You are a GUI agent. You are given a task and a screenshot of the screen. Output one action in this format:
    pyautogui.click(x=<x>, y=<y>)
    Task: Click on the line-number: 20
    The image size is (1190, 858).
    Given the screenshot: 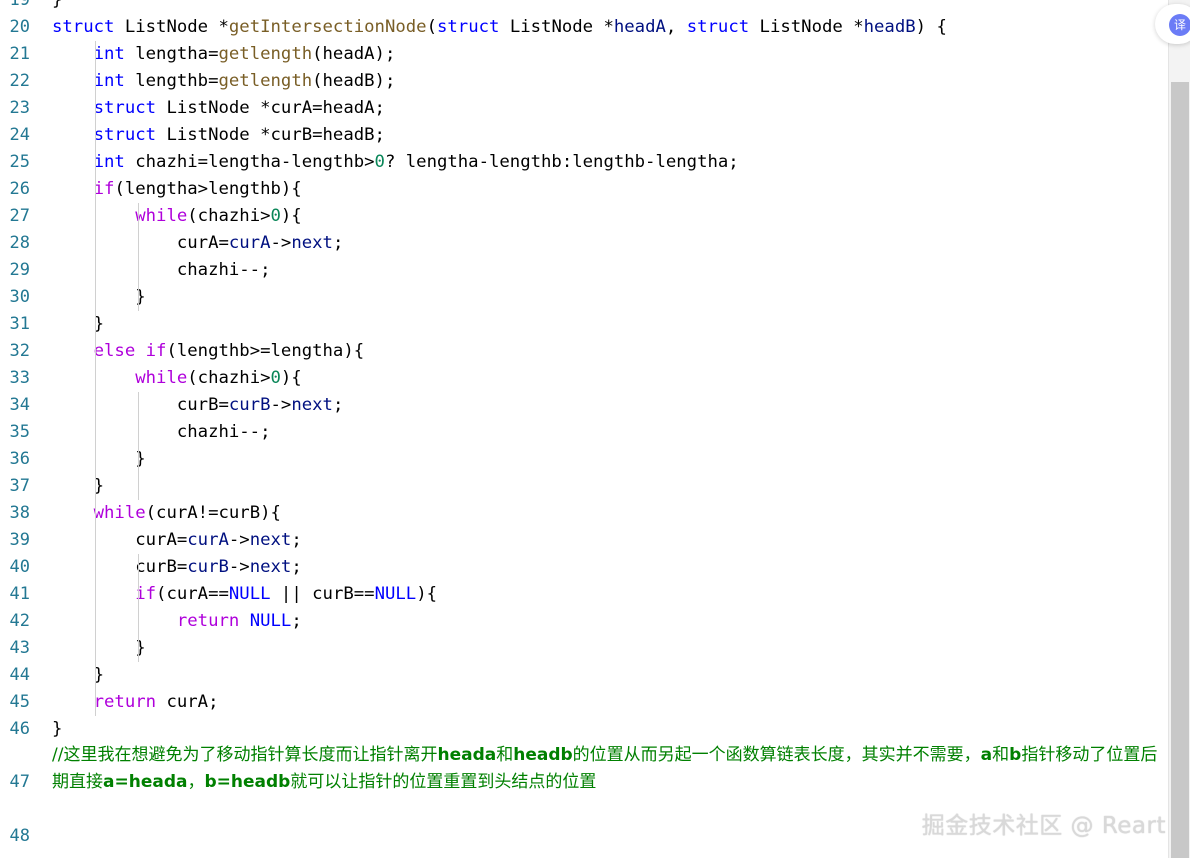 What is the action you would take?
    pyautogui.click(x=19, y=27)
    